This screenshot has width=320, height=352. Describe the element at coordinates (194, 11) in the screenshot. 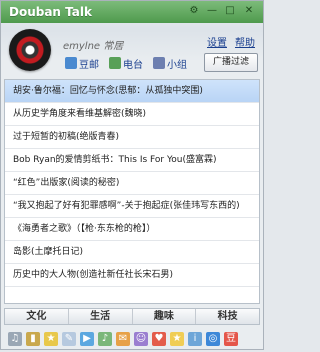

I see `wrench-icon: ⚙` at that location.